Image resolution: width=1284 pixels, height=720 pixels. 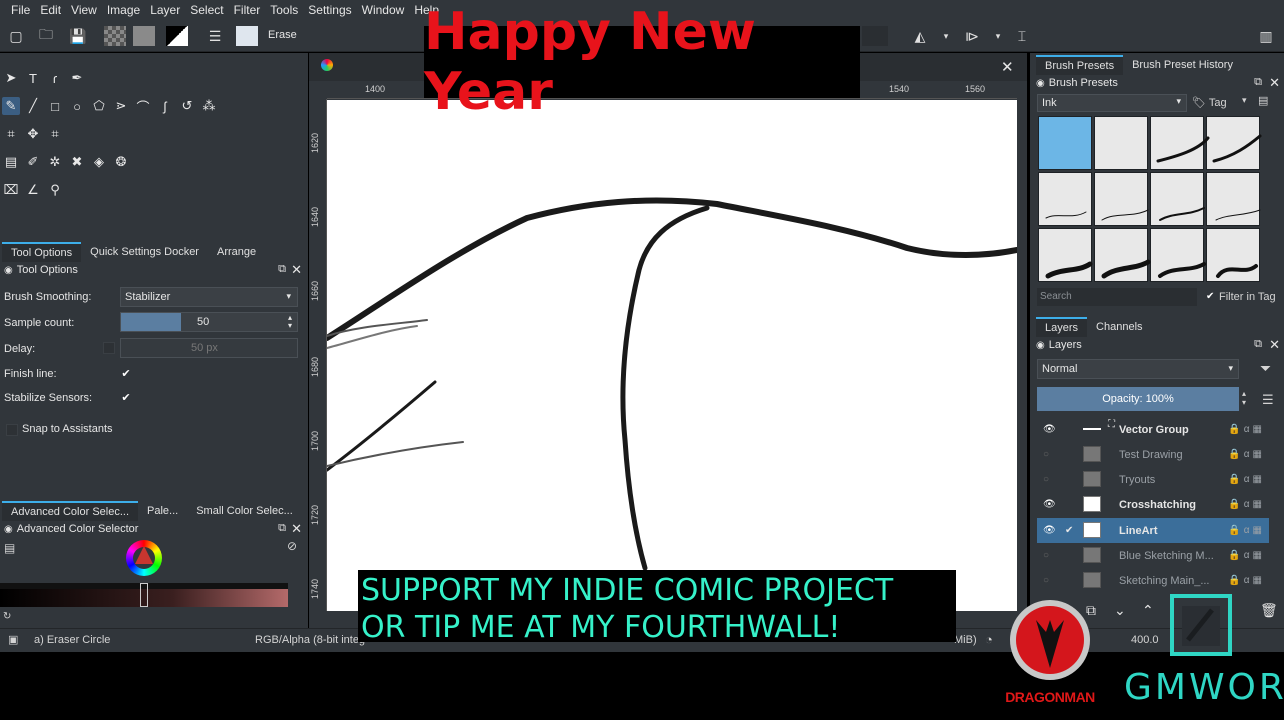 I want to click on dynamic-brush-icon: ↺, so click(x=187, y=106).